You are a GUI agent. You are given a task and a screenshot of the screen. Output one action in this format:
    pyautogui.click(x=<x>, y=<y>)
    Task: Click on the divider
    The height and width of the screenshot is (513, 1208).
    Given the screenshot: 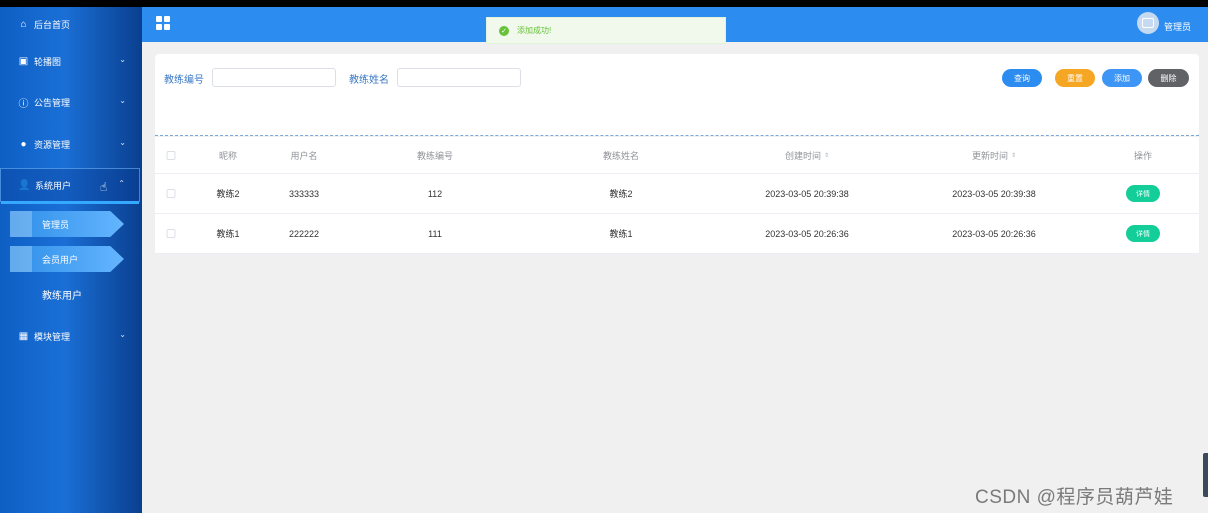 What is the action you would take?
    pyautogui.click(x=677, y=135)
    